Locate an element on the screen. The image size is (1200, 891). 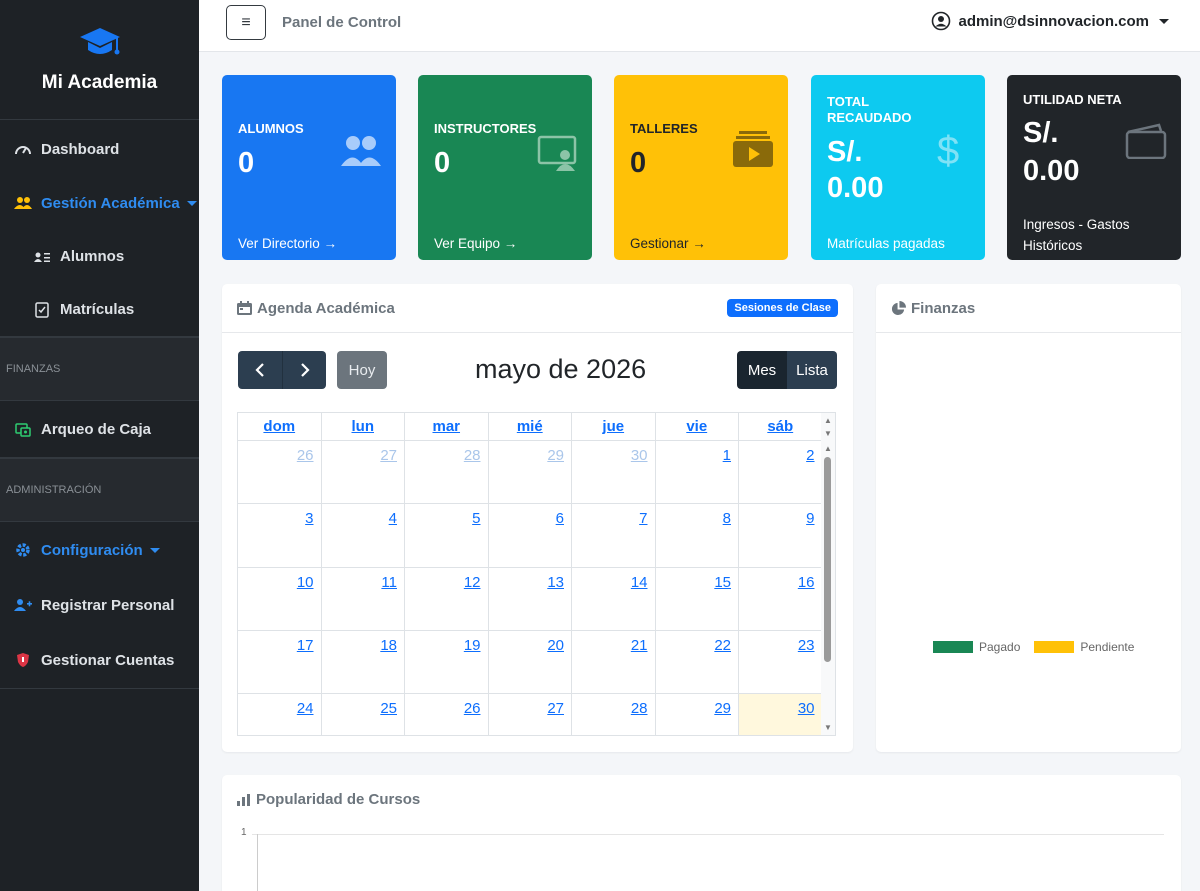
card-value-line2: 0.00 is located at coordinates (1051, 171).